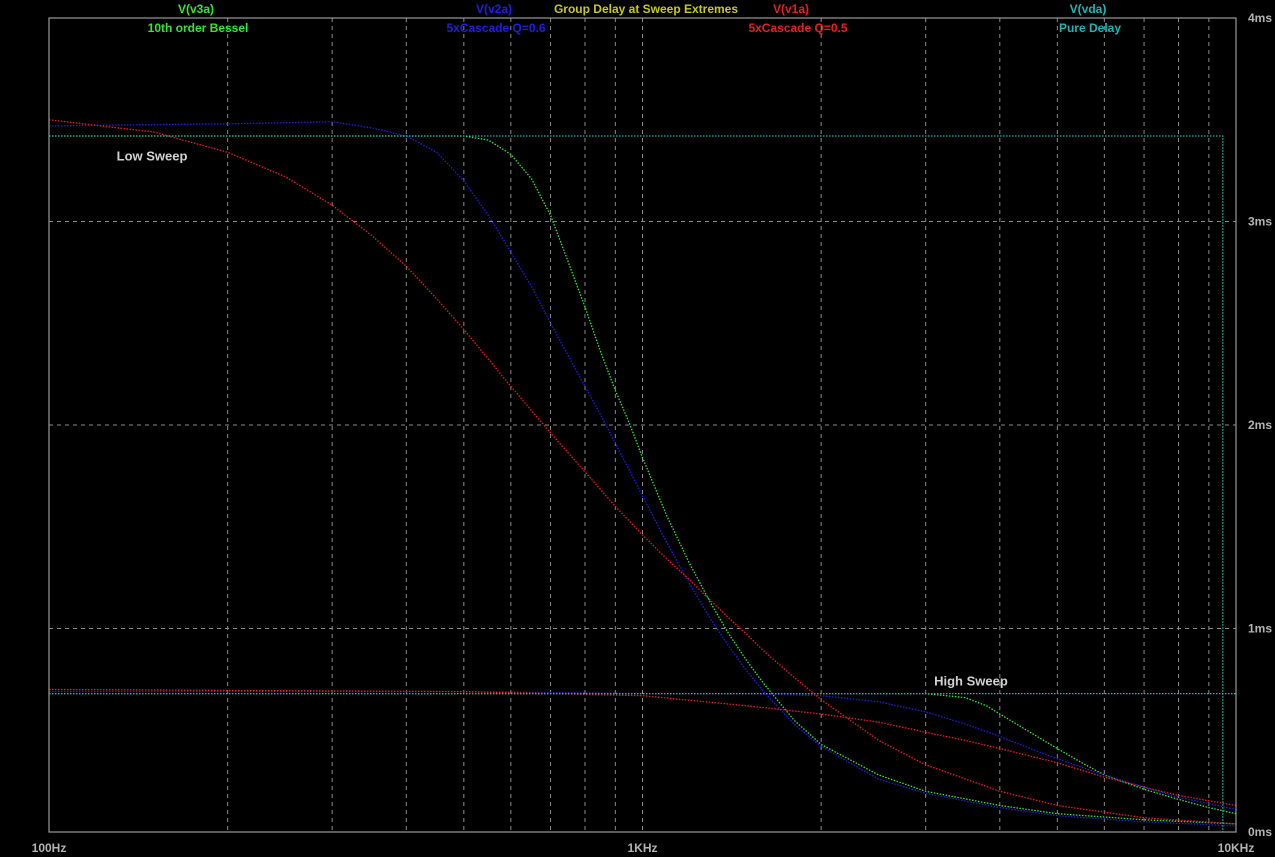 This screenshot has height=857, width=1275. I want to click on x-tick-label: 10KHz, so click(1236, 848).